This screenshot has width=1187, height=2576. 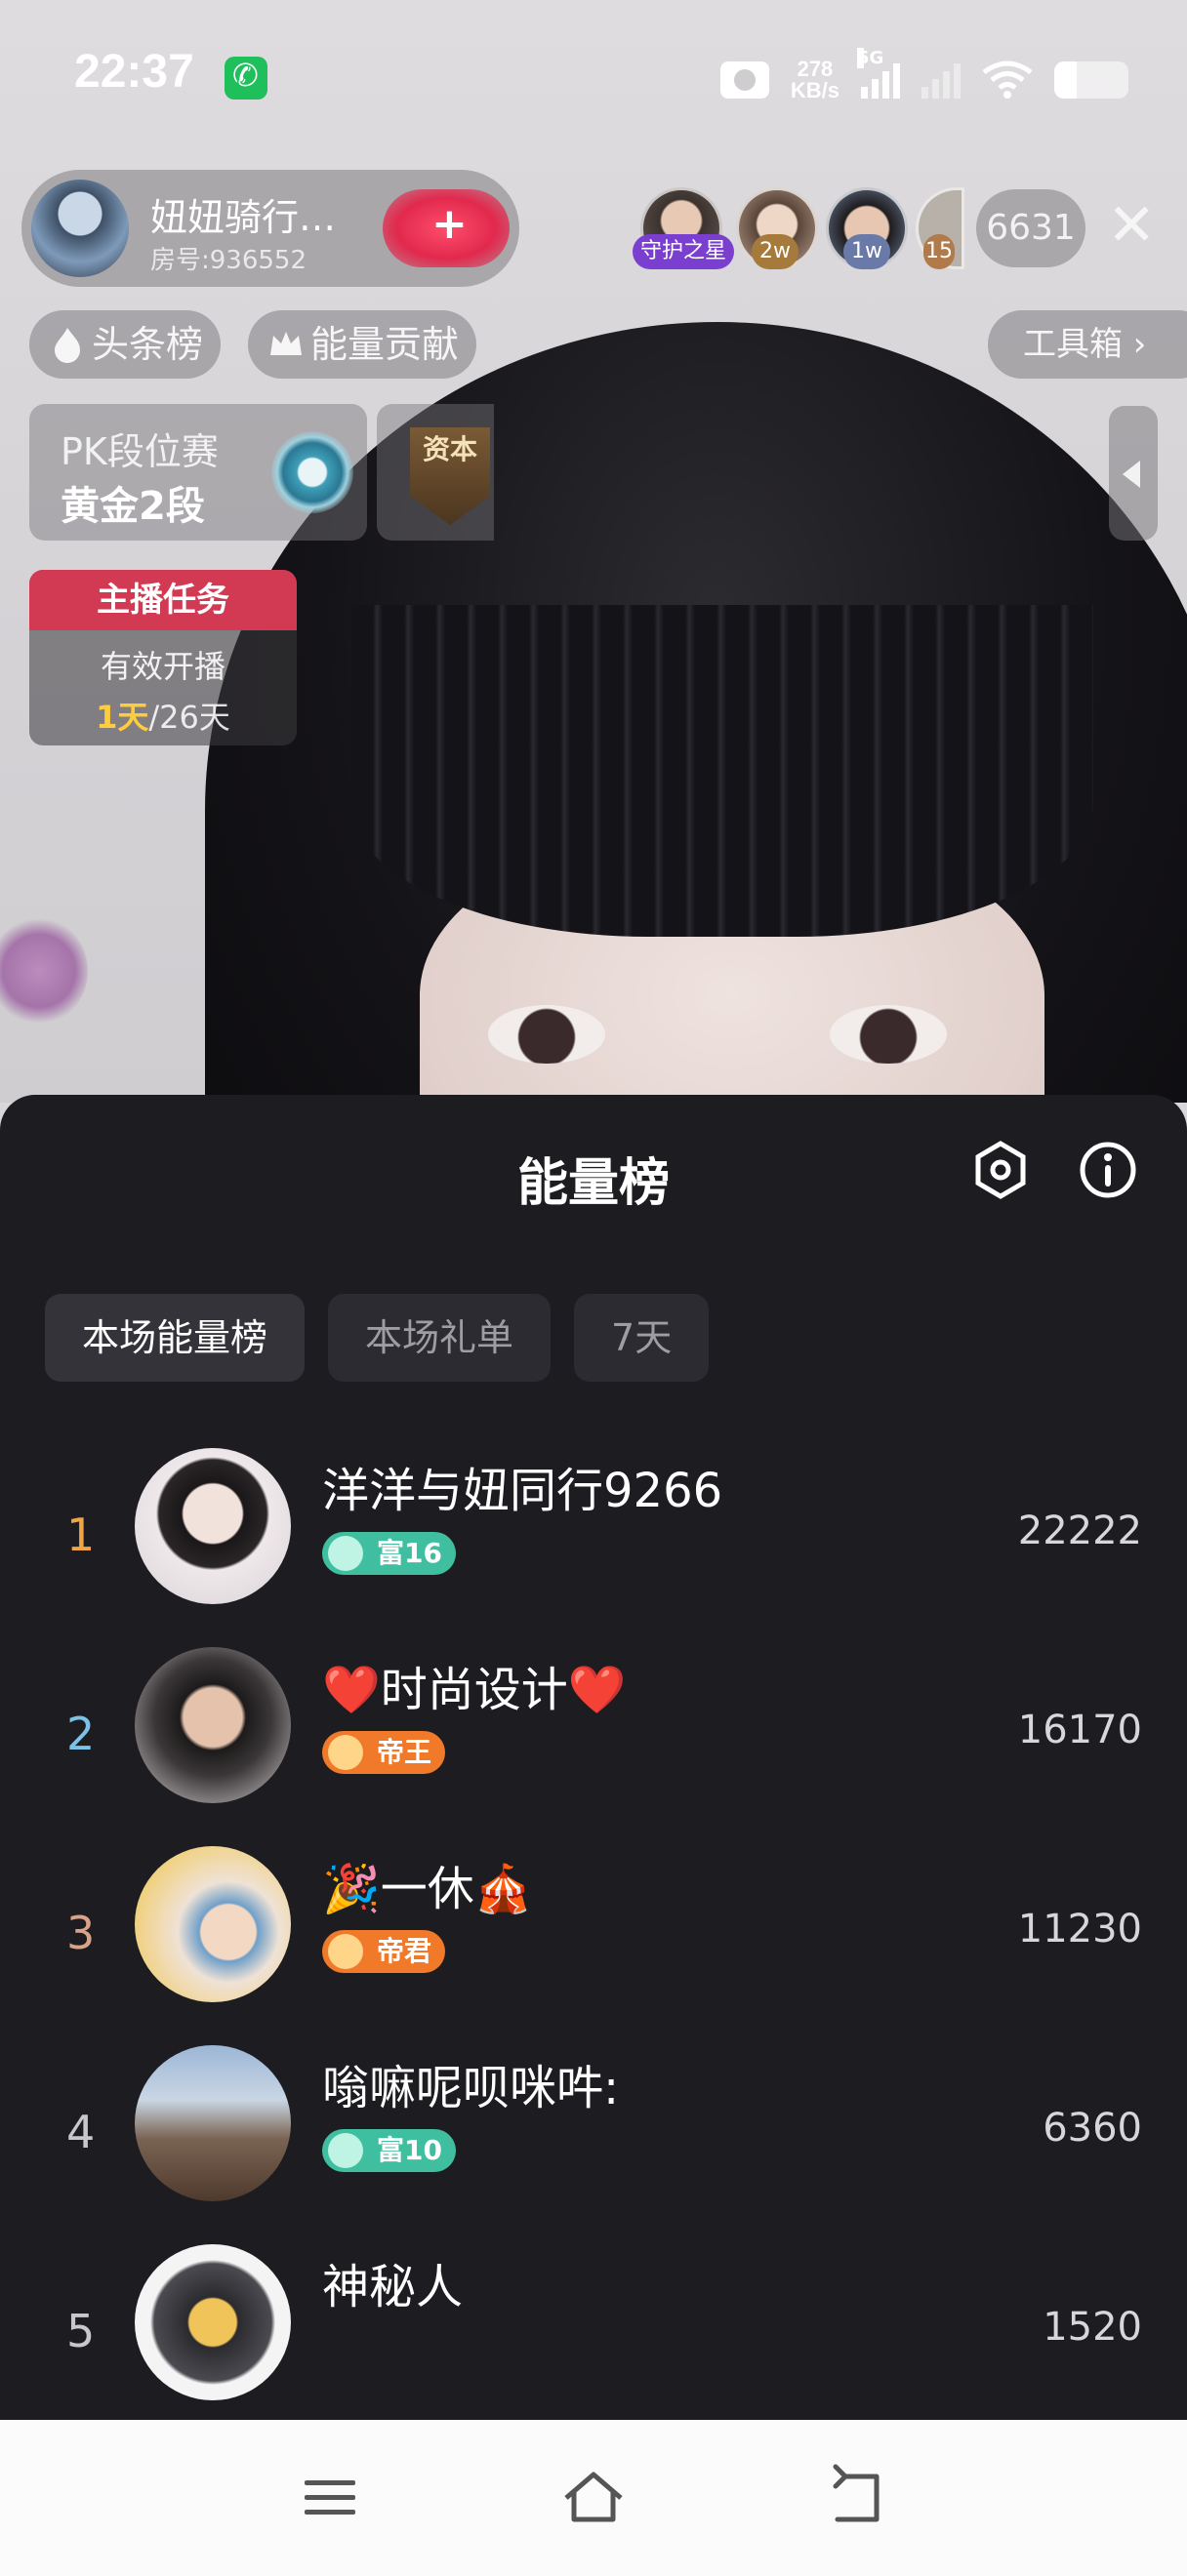 What do you see at coordinates (1092, 2327) in the screenshot?
I see `energy-score: 1520` at bounding box center [1092, 2327].